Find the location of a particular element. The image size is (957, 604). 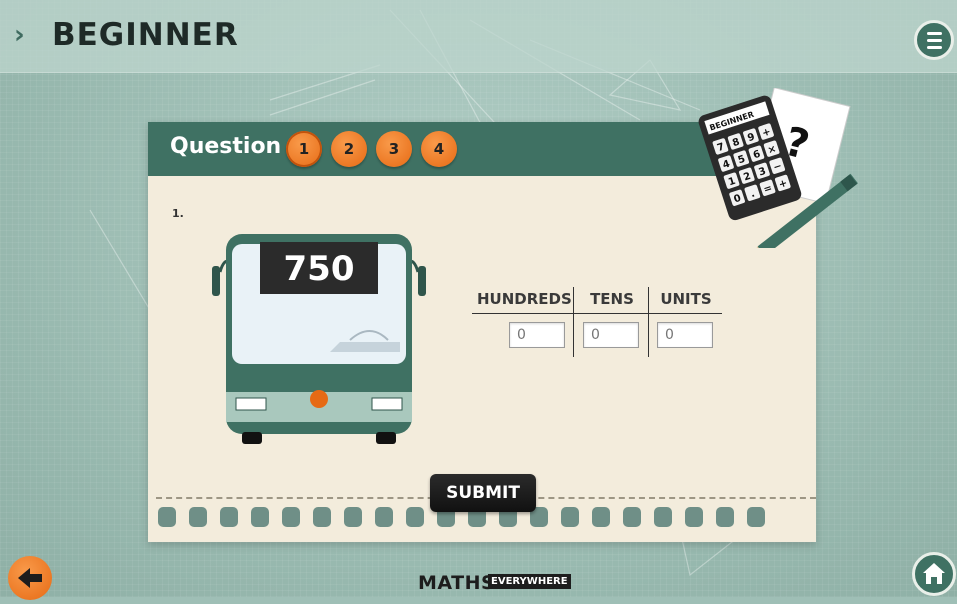

level-title: BEGINNER is located at coordinates (145, 35).